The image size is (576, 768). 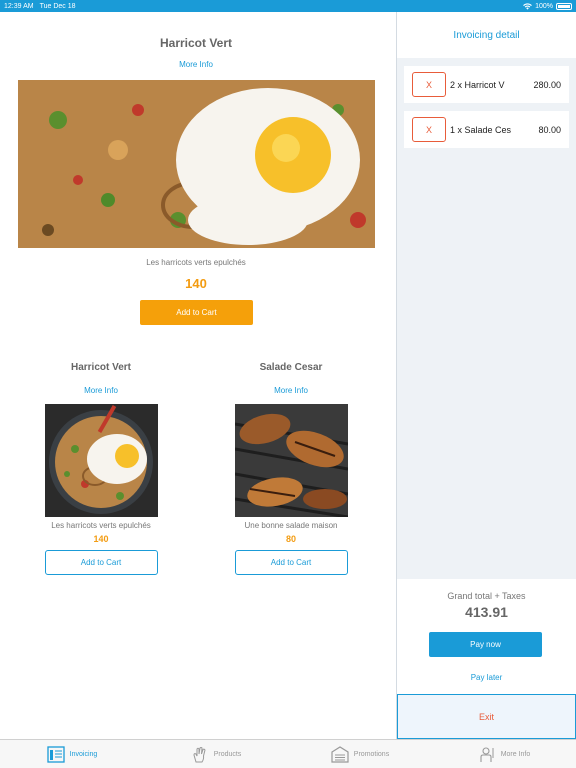 I want to click on status-date: Tue Dec 18, so click(x=57, y=6).